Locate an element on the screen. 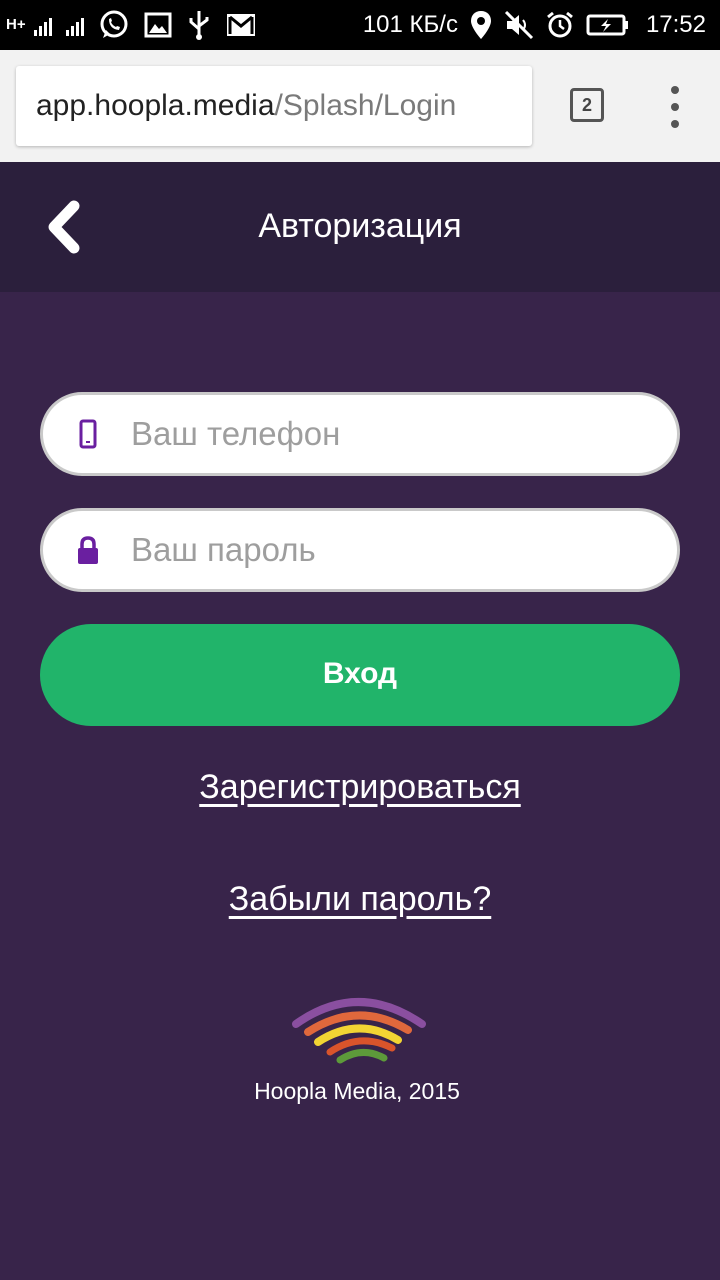  browser-toolbar: app.hoopla.media/Splash/Login 2 is located at coordinates (360, 106).